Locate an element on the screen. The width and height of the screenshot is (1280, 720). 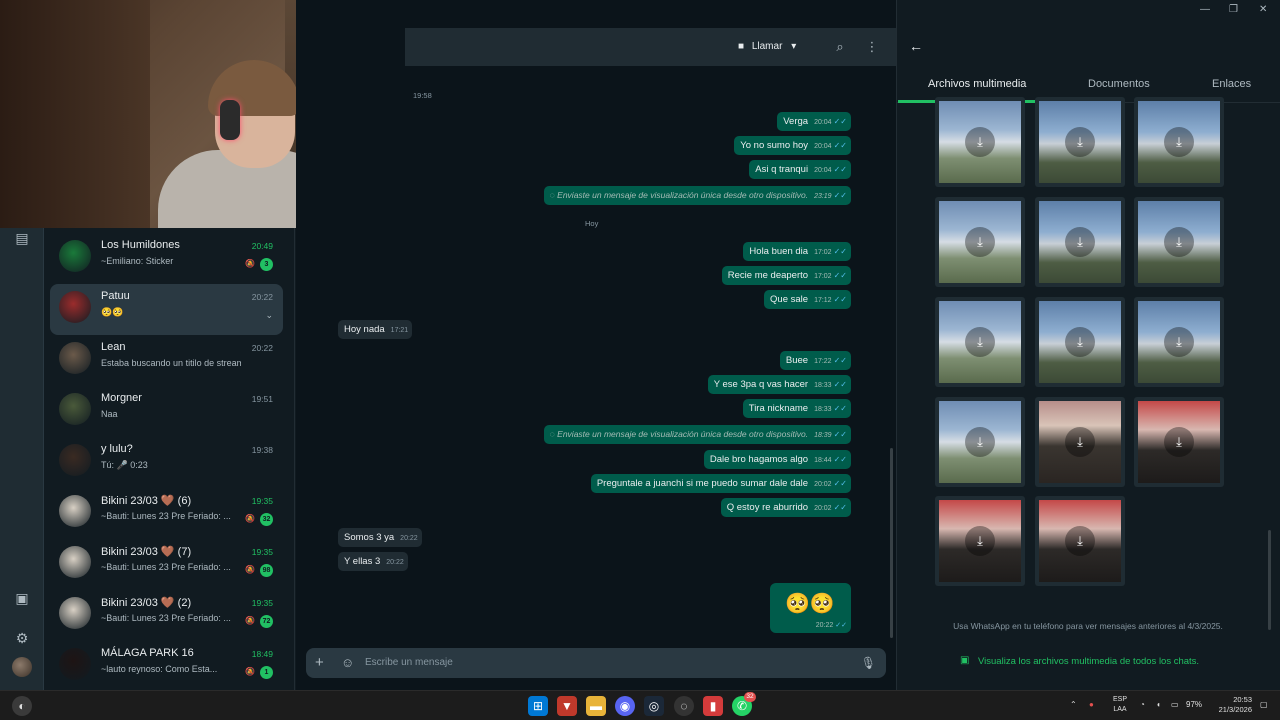
outgoing-message: Hola buen dia 17:02 ✓✓ is located at coordinates (797, 251).